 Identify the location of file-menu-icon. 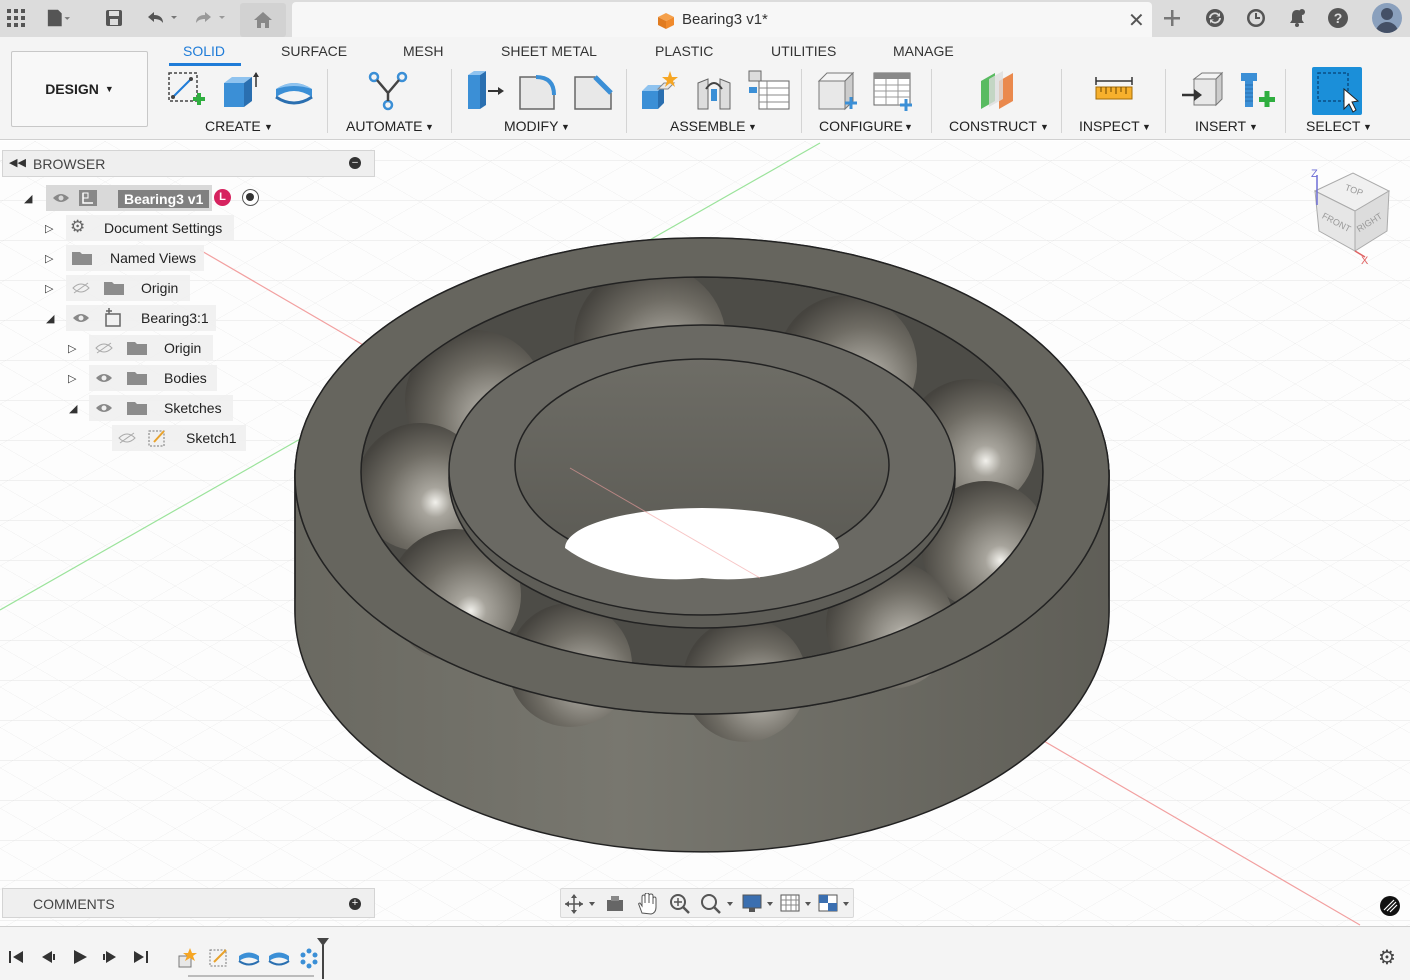
(58, 18).